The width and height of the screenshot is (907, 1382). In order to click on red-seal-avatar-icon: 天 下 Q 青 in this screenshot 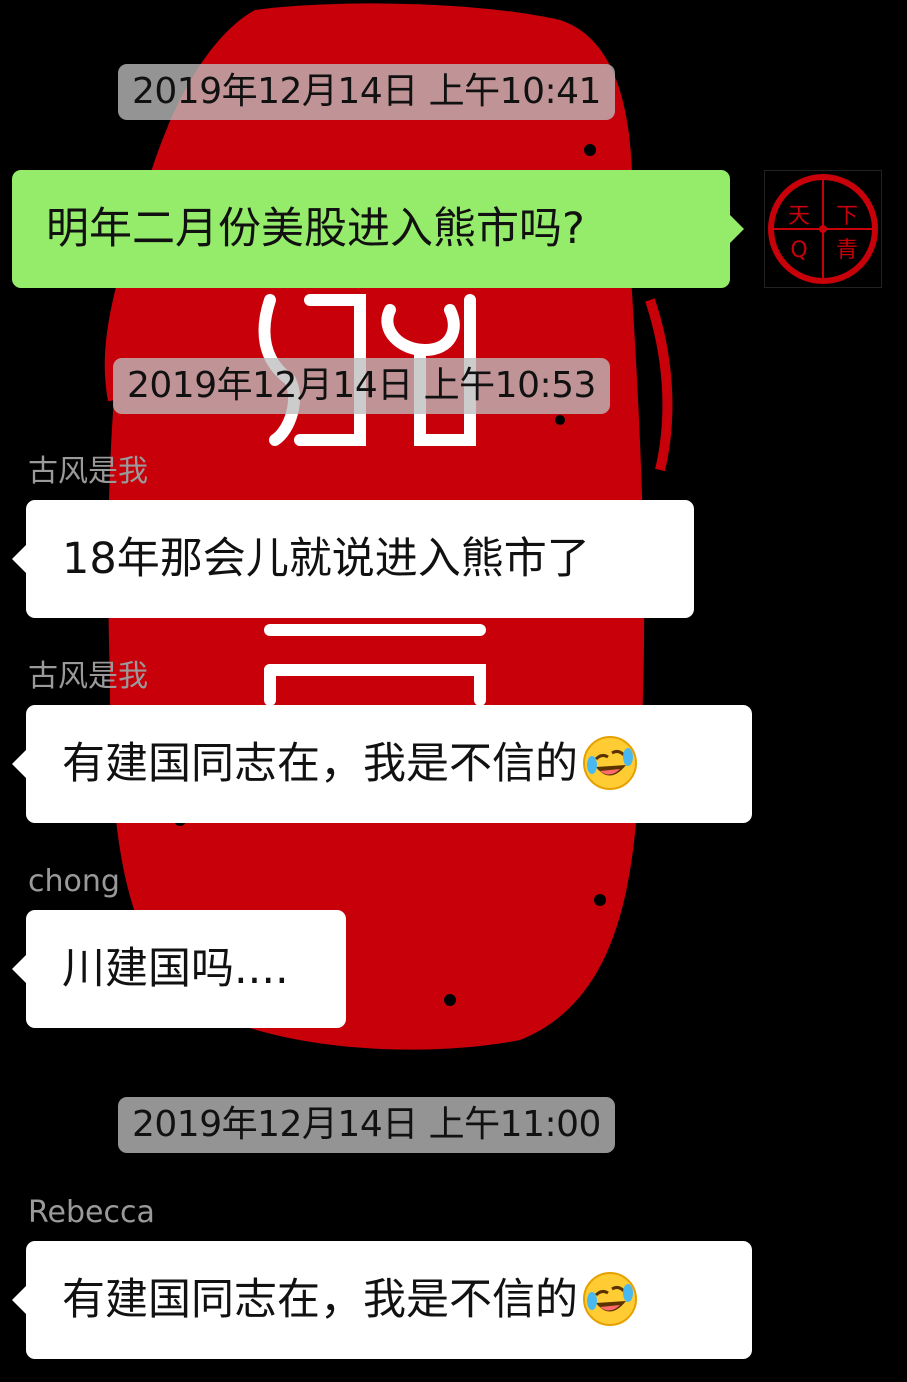, I will do `click(823, 229)`.